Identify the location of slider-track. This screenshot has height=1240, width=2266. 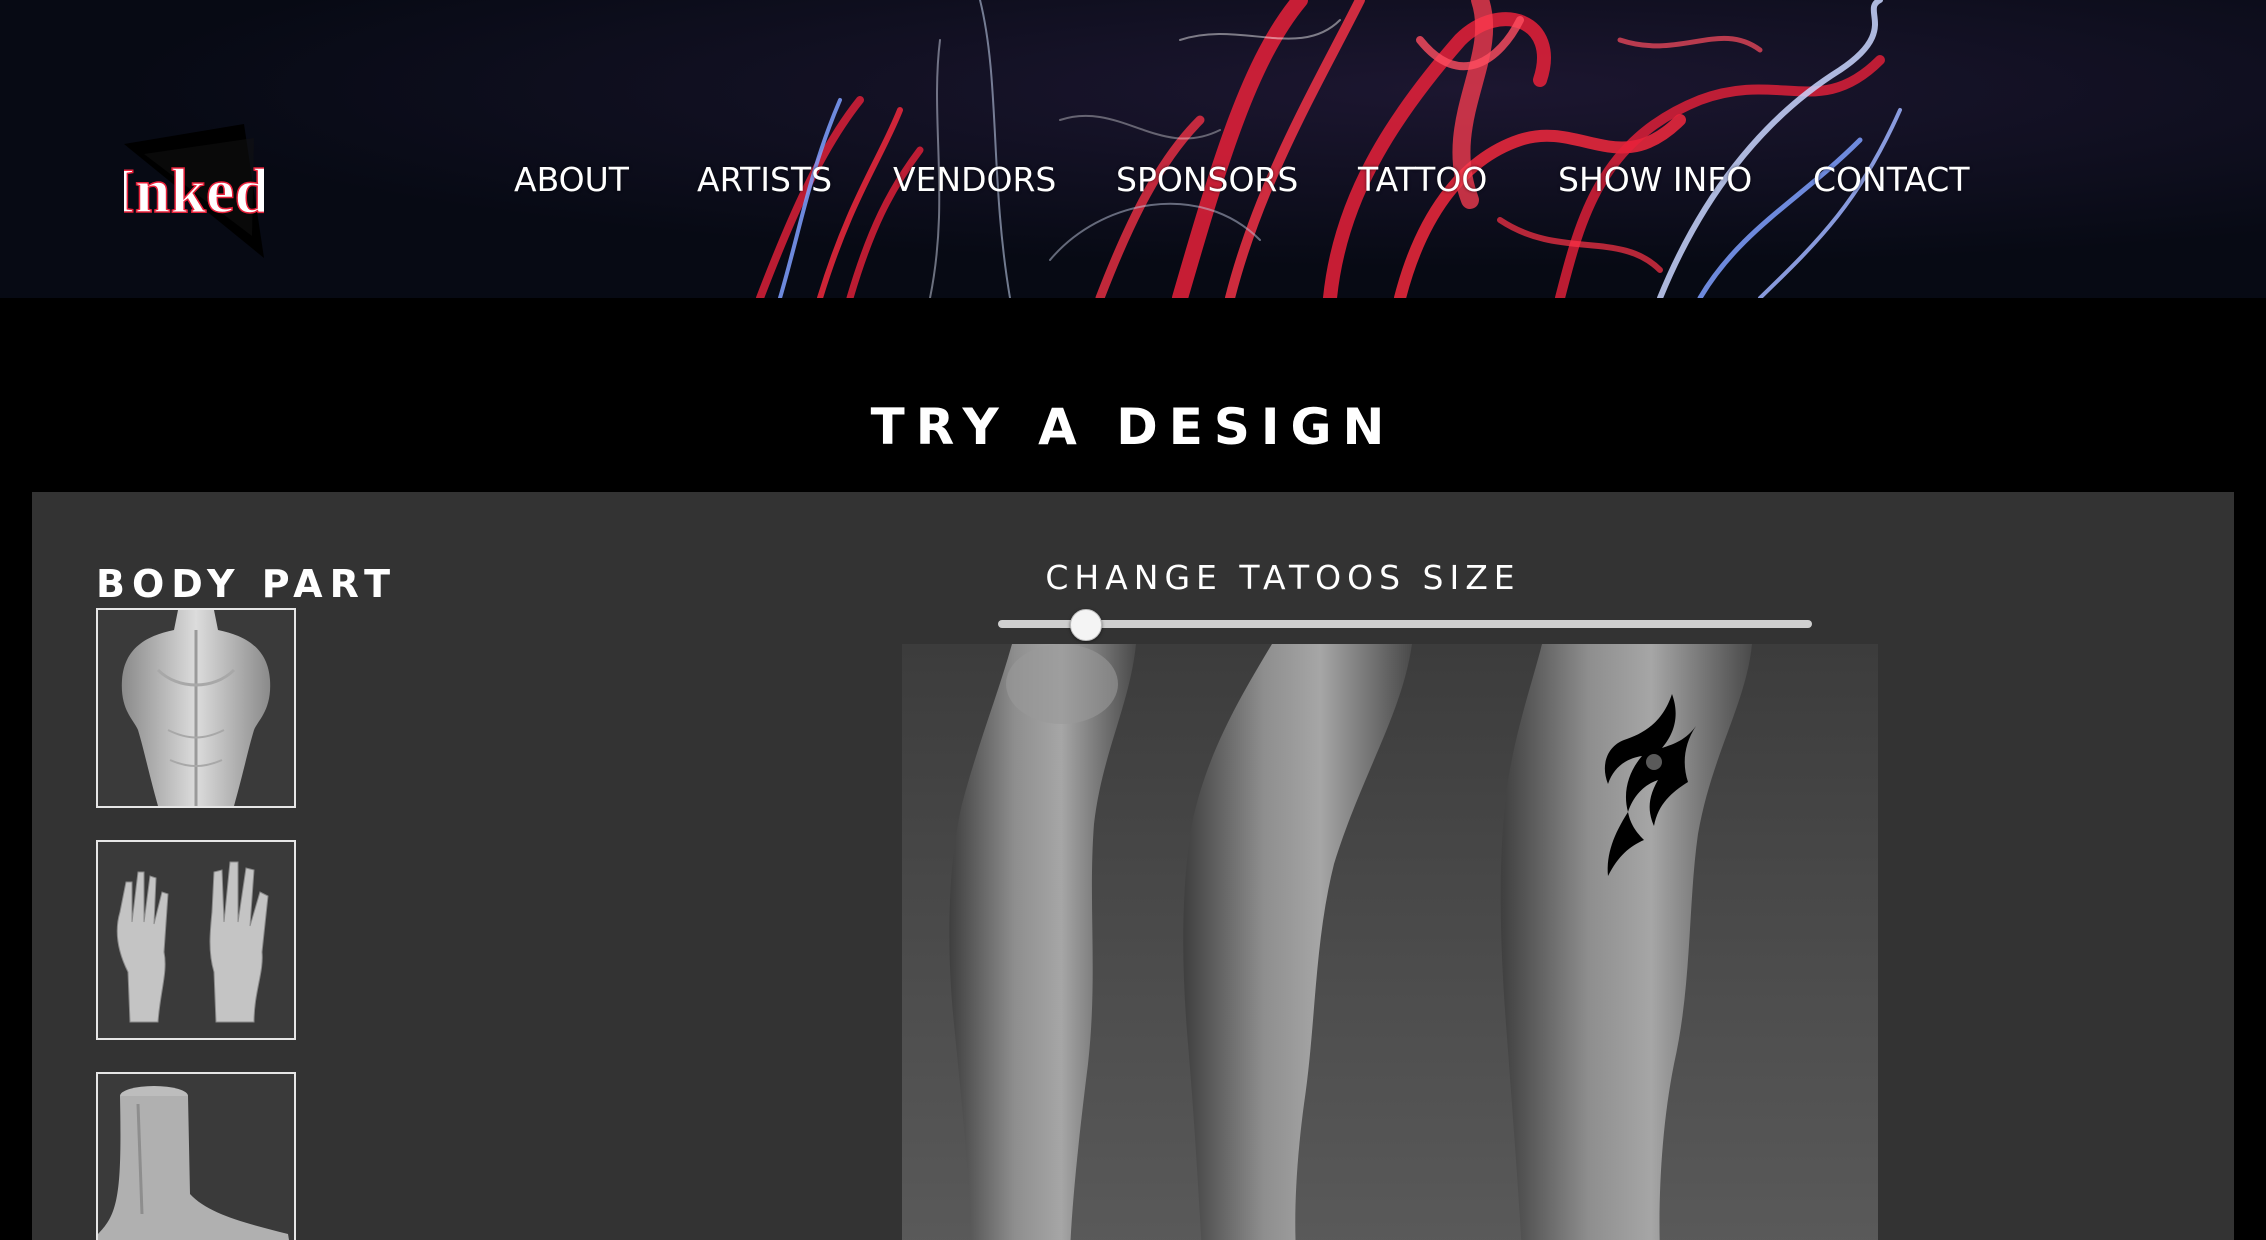
(1405, 624).